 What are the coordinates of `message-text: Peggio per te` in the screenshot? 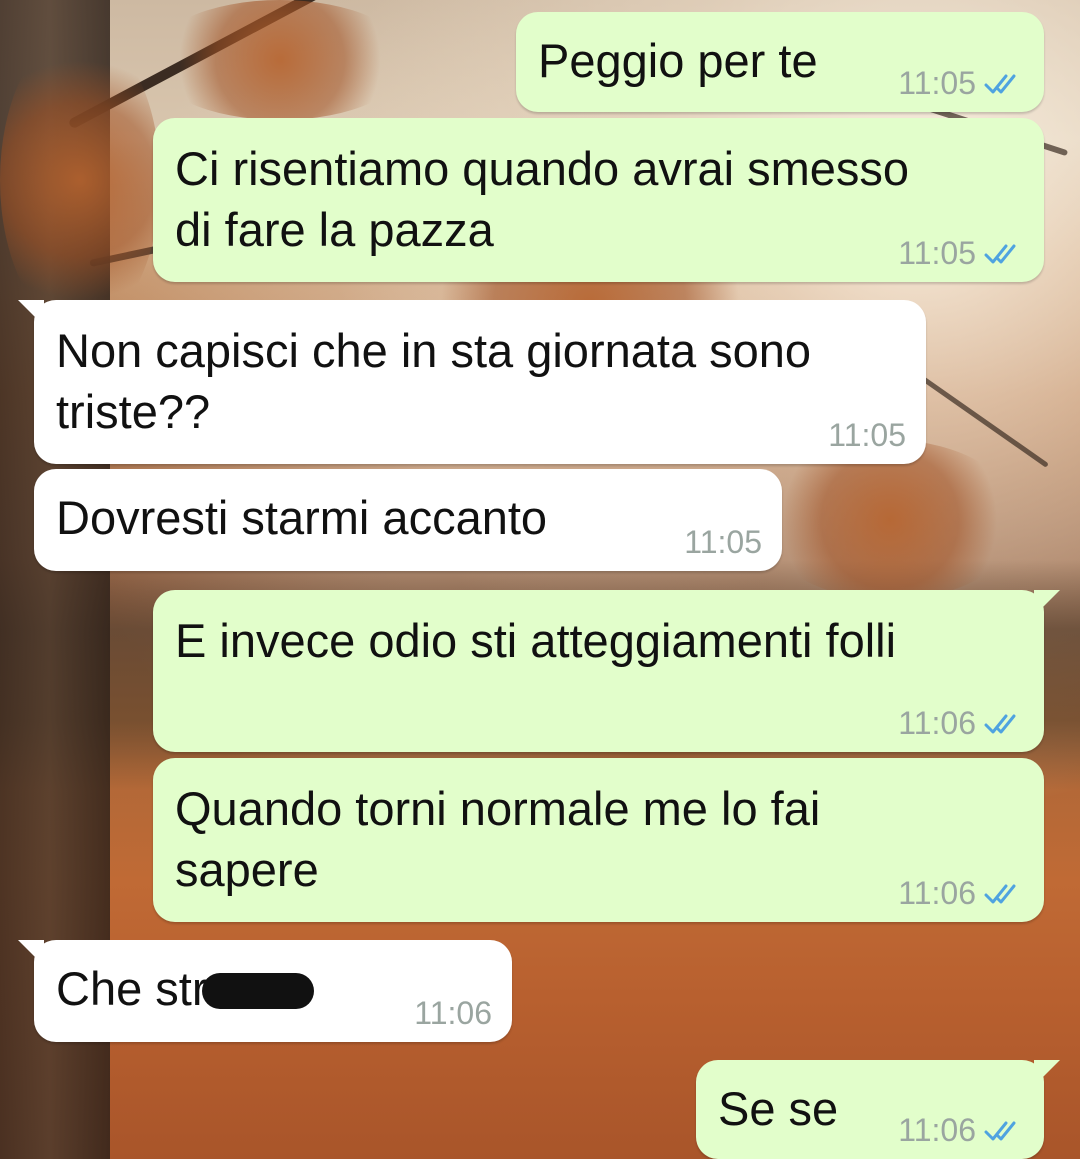 It's located at (678, 60).